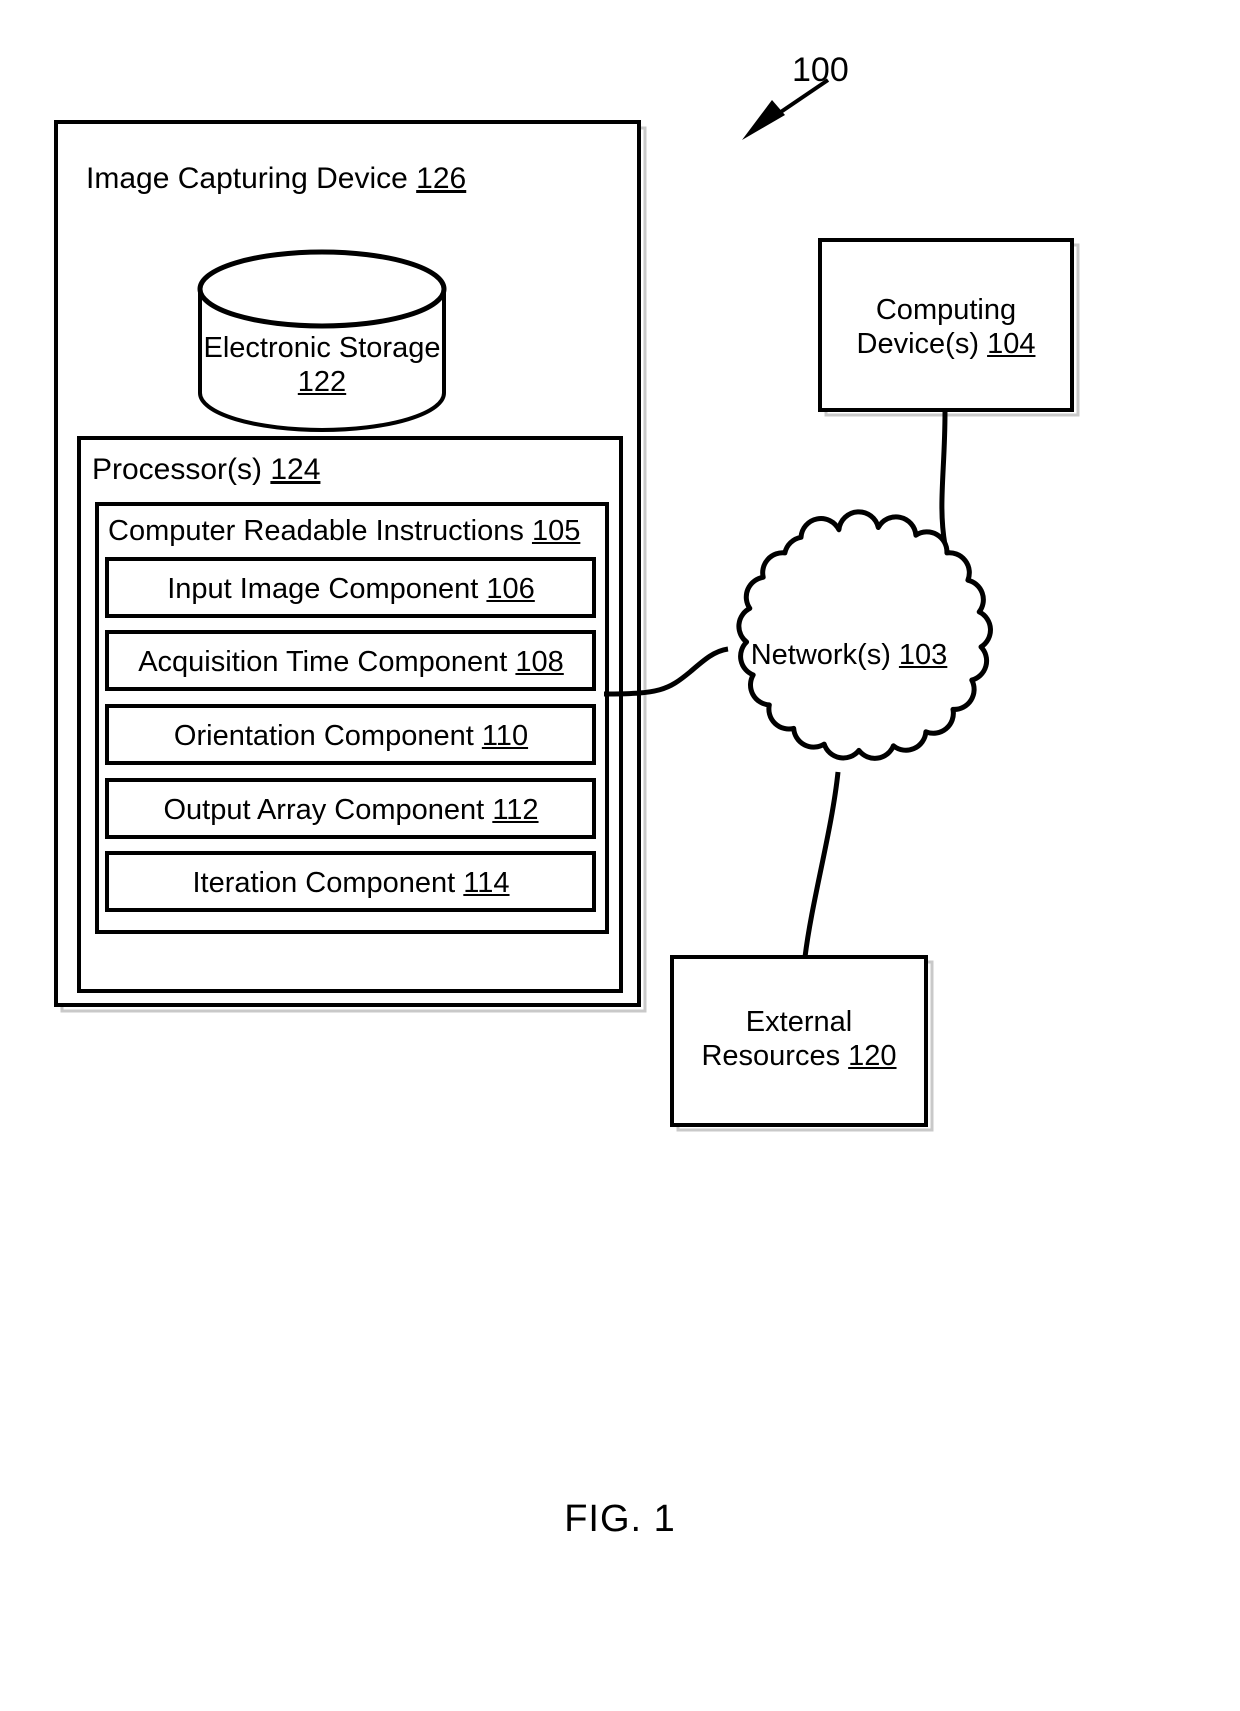  What do you see at coordinates (177, 469) in the screenshot?
I see `processors-text: Processor(s)` at bounding box center [177, 469].